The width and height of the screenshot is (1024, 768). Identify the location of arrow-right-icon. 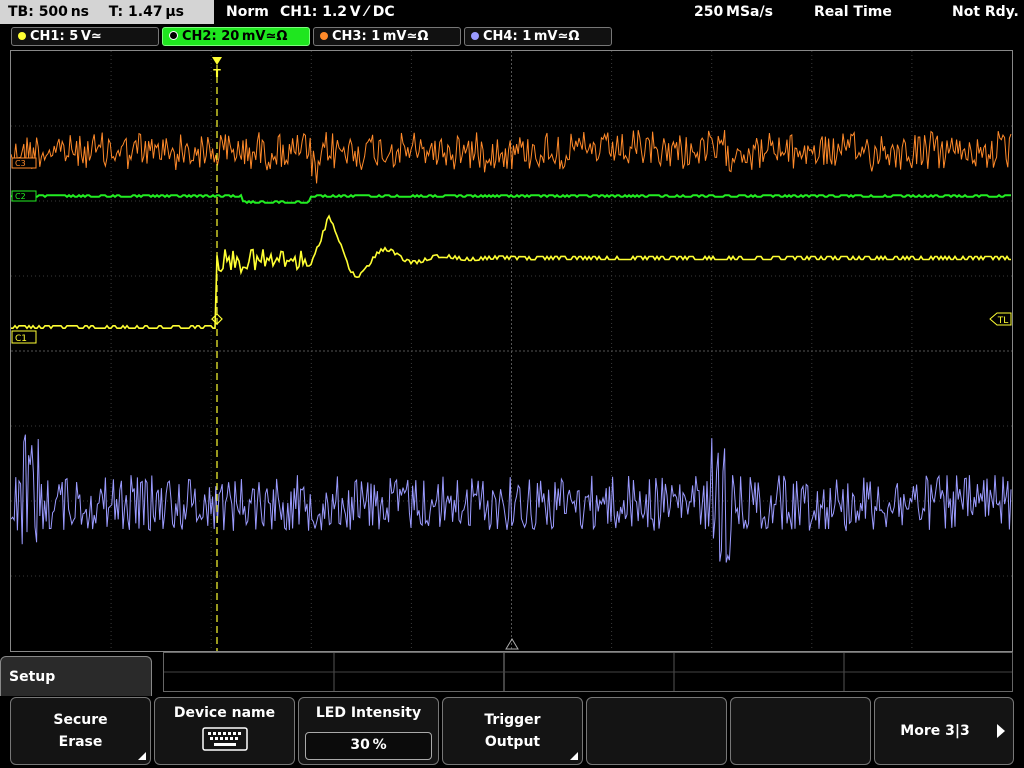
(1001, 731).